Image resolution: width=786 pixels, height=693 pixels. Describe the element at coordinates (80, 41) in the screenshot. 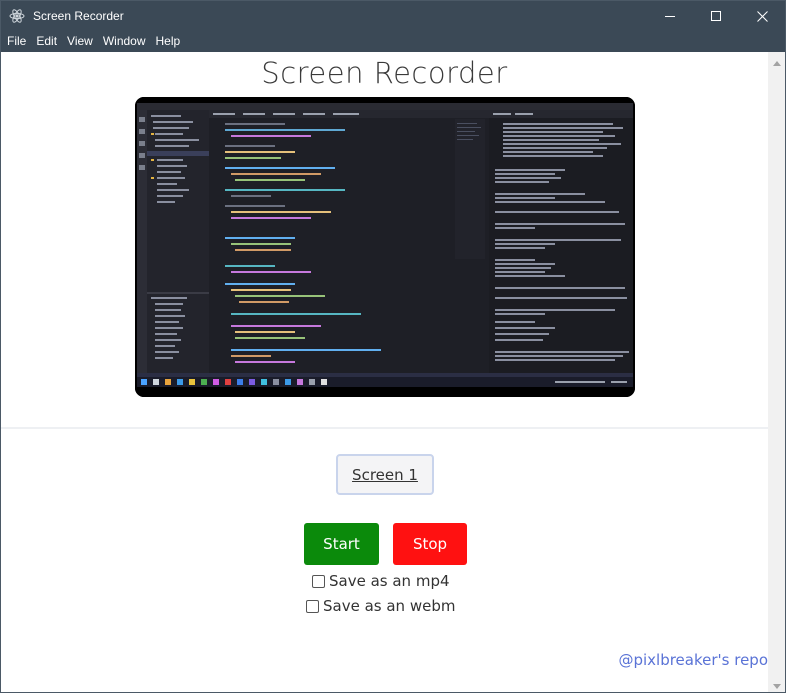

I see `menu-view: View` at that location.